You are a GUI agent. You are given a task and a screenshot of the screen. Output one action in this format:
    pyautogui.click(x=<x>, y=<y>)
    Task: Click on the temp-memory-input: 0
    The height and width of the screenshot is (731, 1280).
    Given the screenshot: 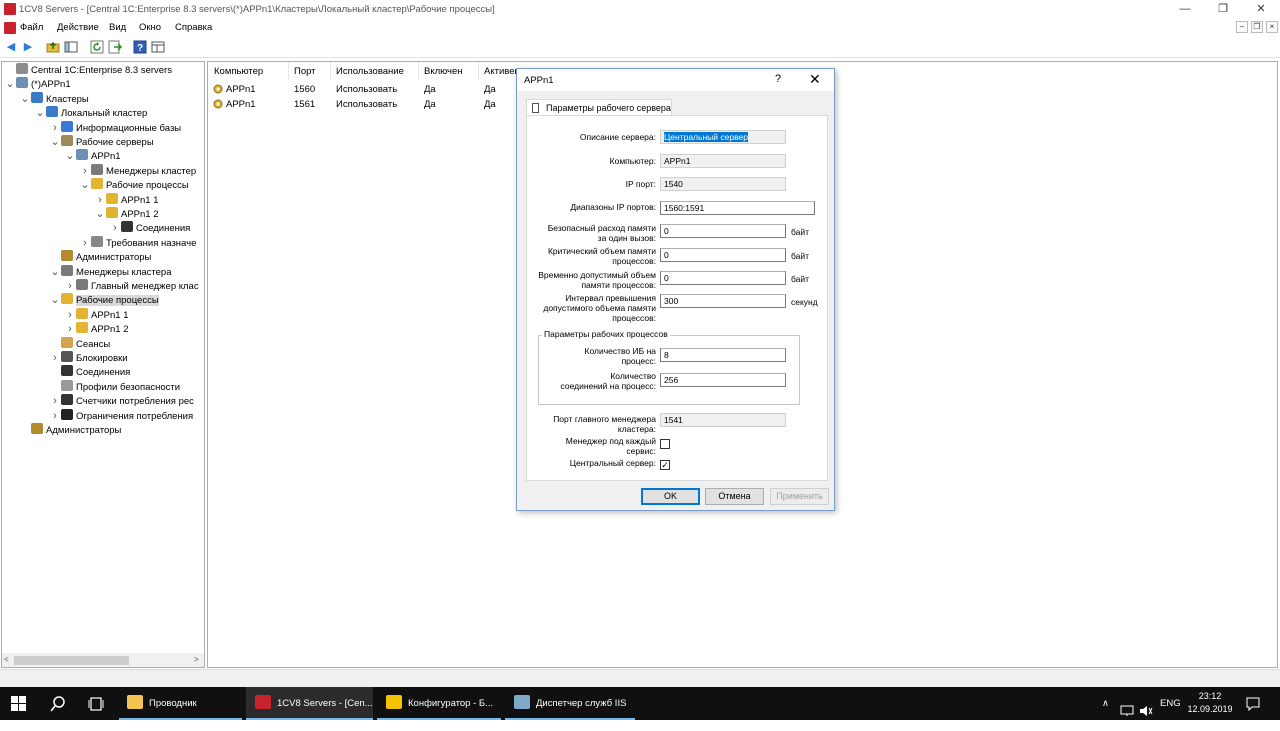 What is the action you would take?
    pyautogui.click(x=723, y=278)
    